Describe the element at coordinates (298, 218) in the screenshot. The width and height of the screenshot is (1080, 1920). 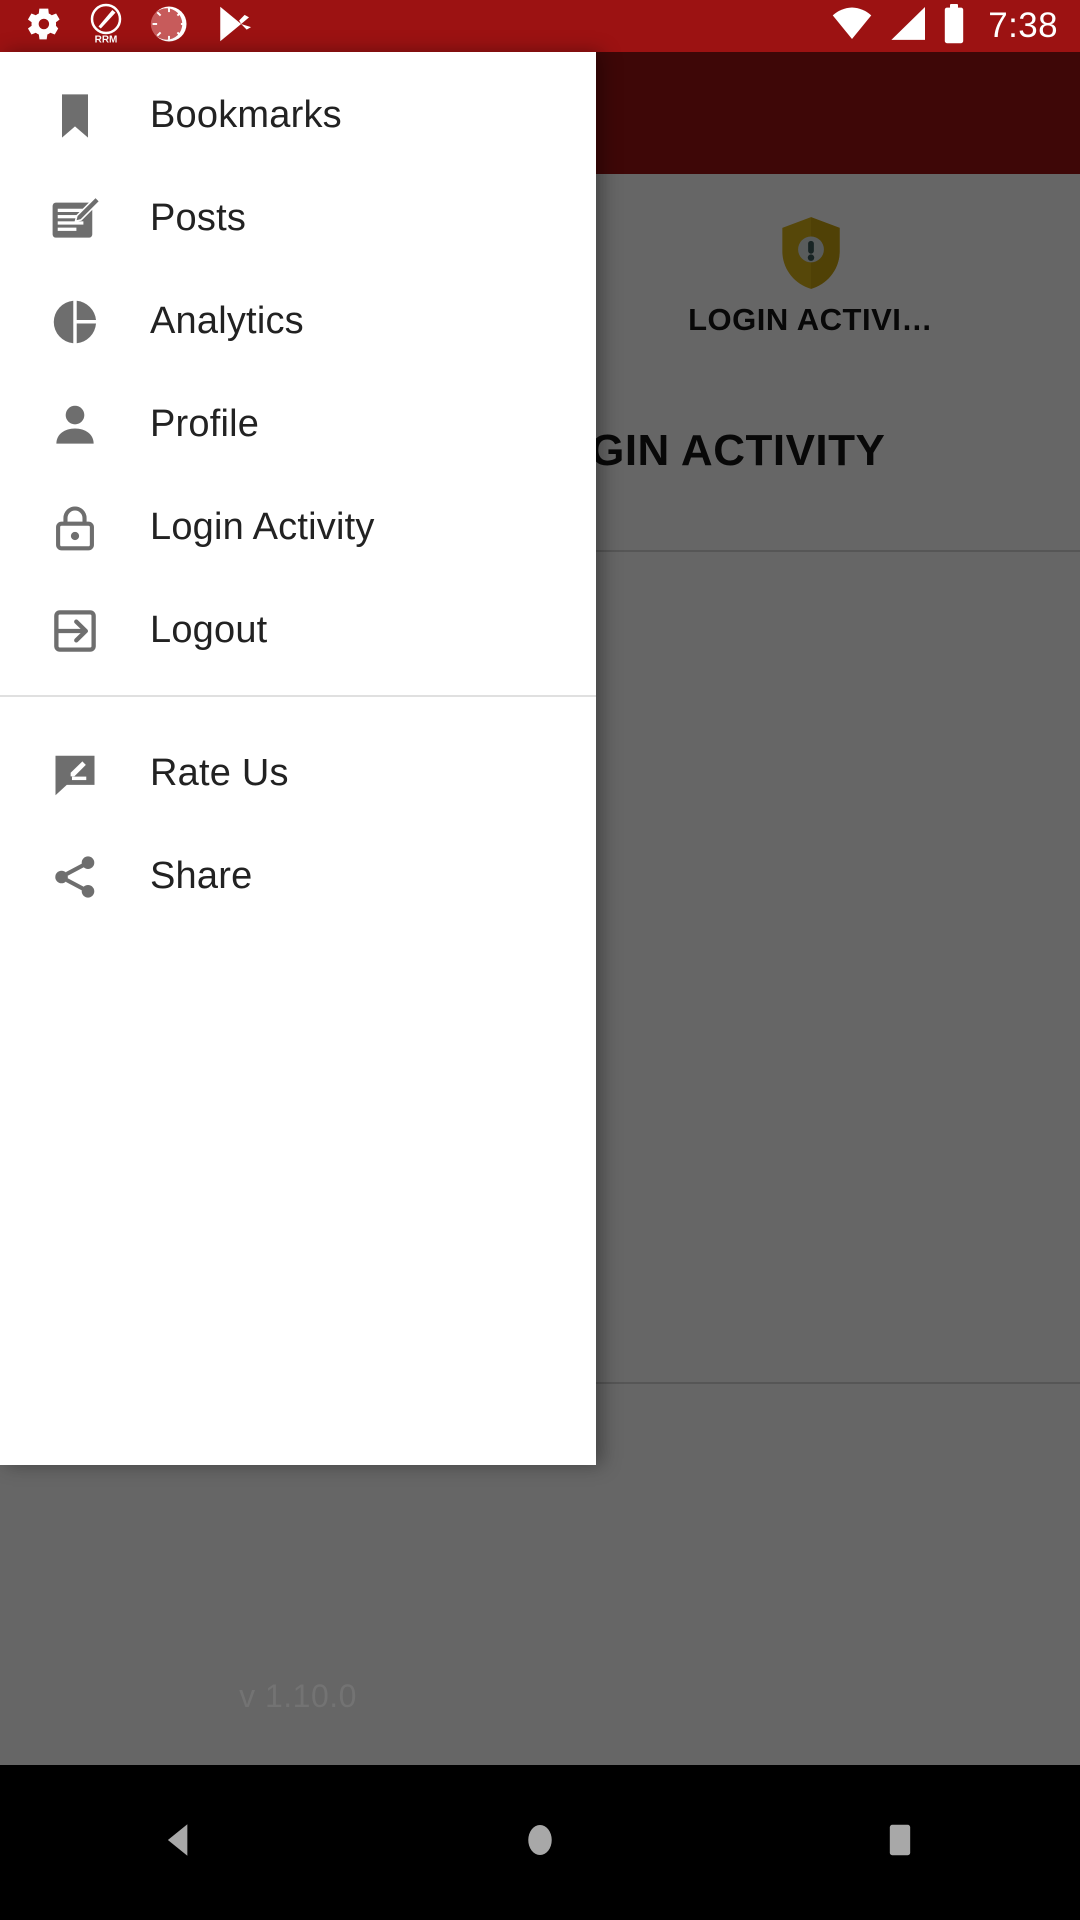
I see `drawer-item-posts: Posts` at that location.